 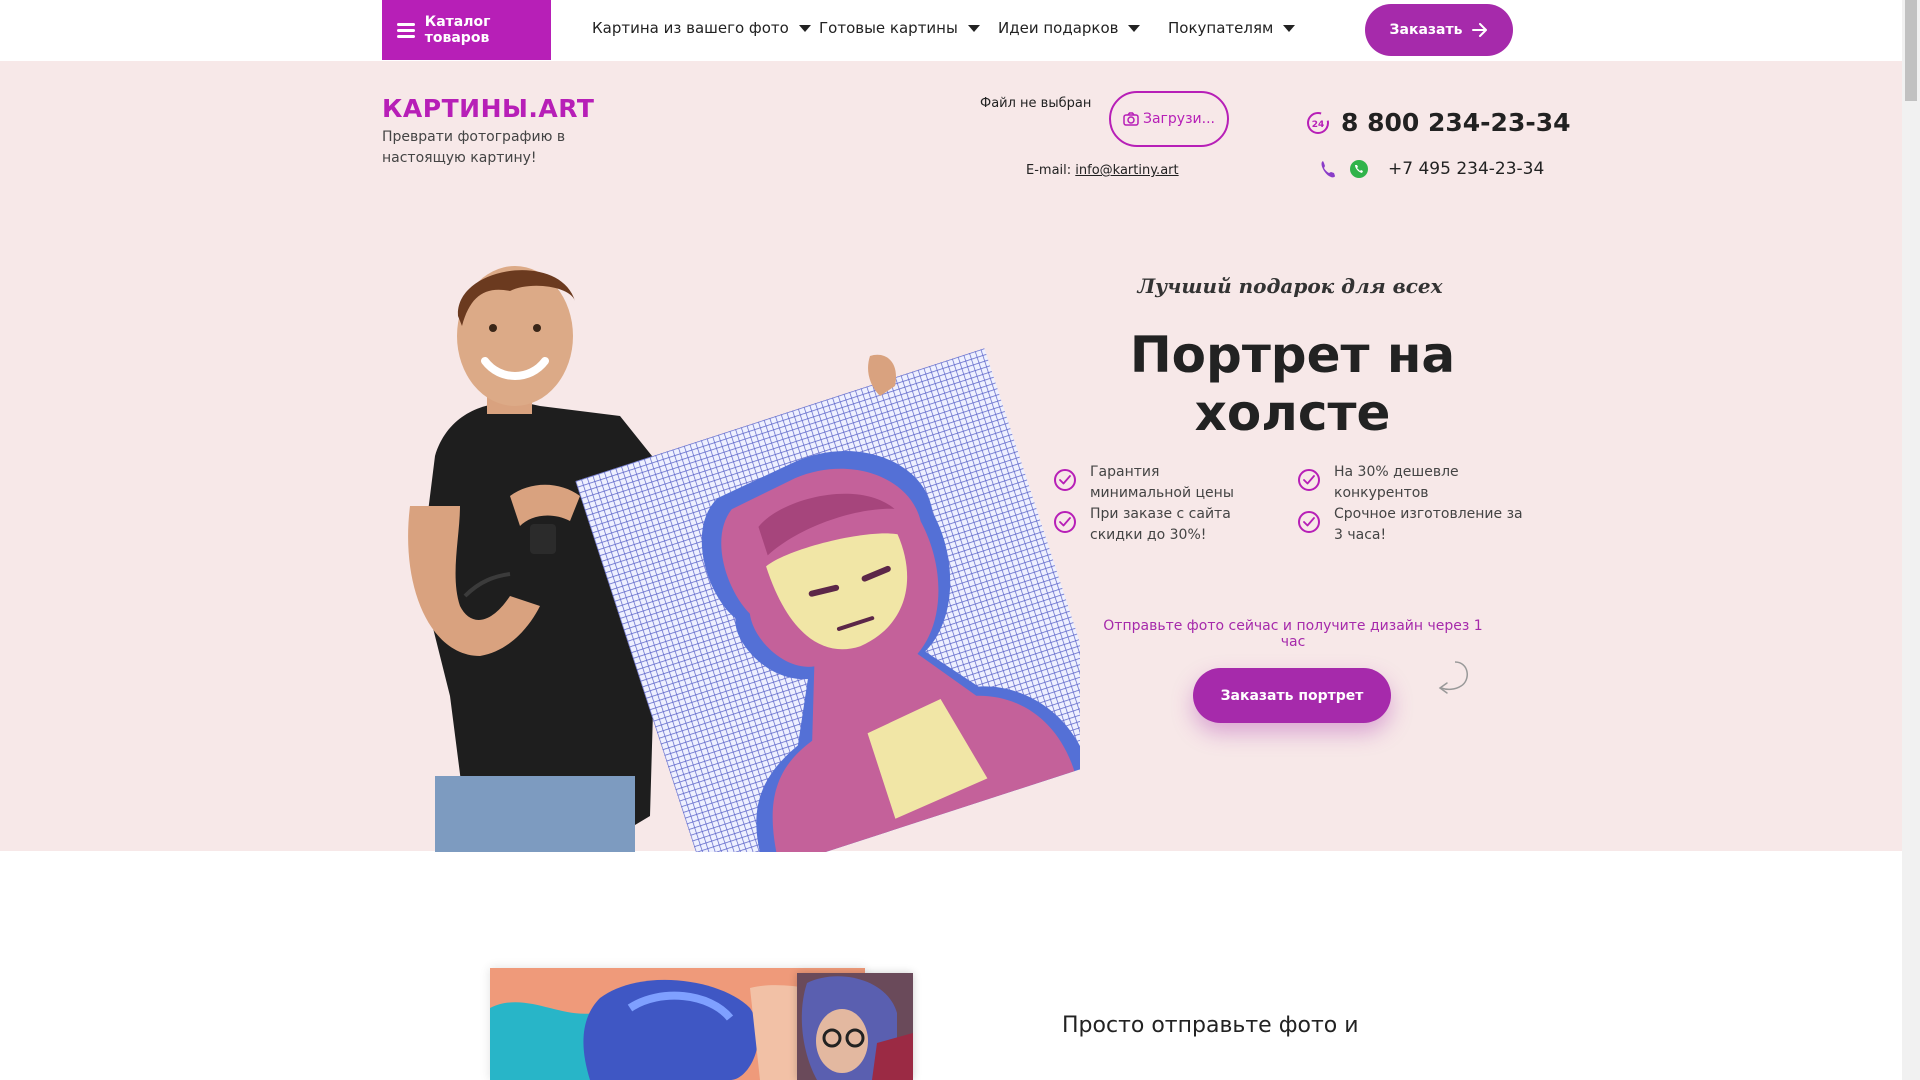 What do you see at coordinates (888, 28) in the screenshot?
I see `nav-item-label: Готовые картины` at bounding box center [888, 28].